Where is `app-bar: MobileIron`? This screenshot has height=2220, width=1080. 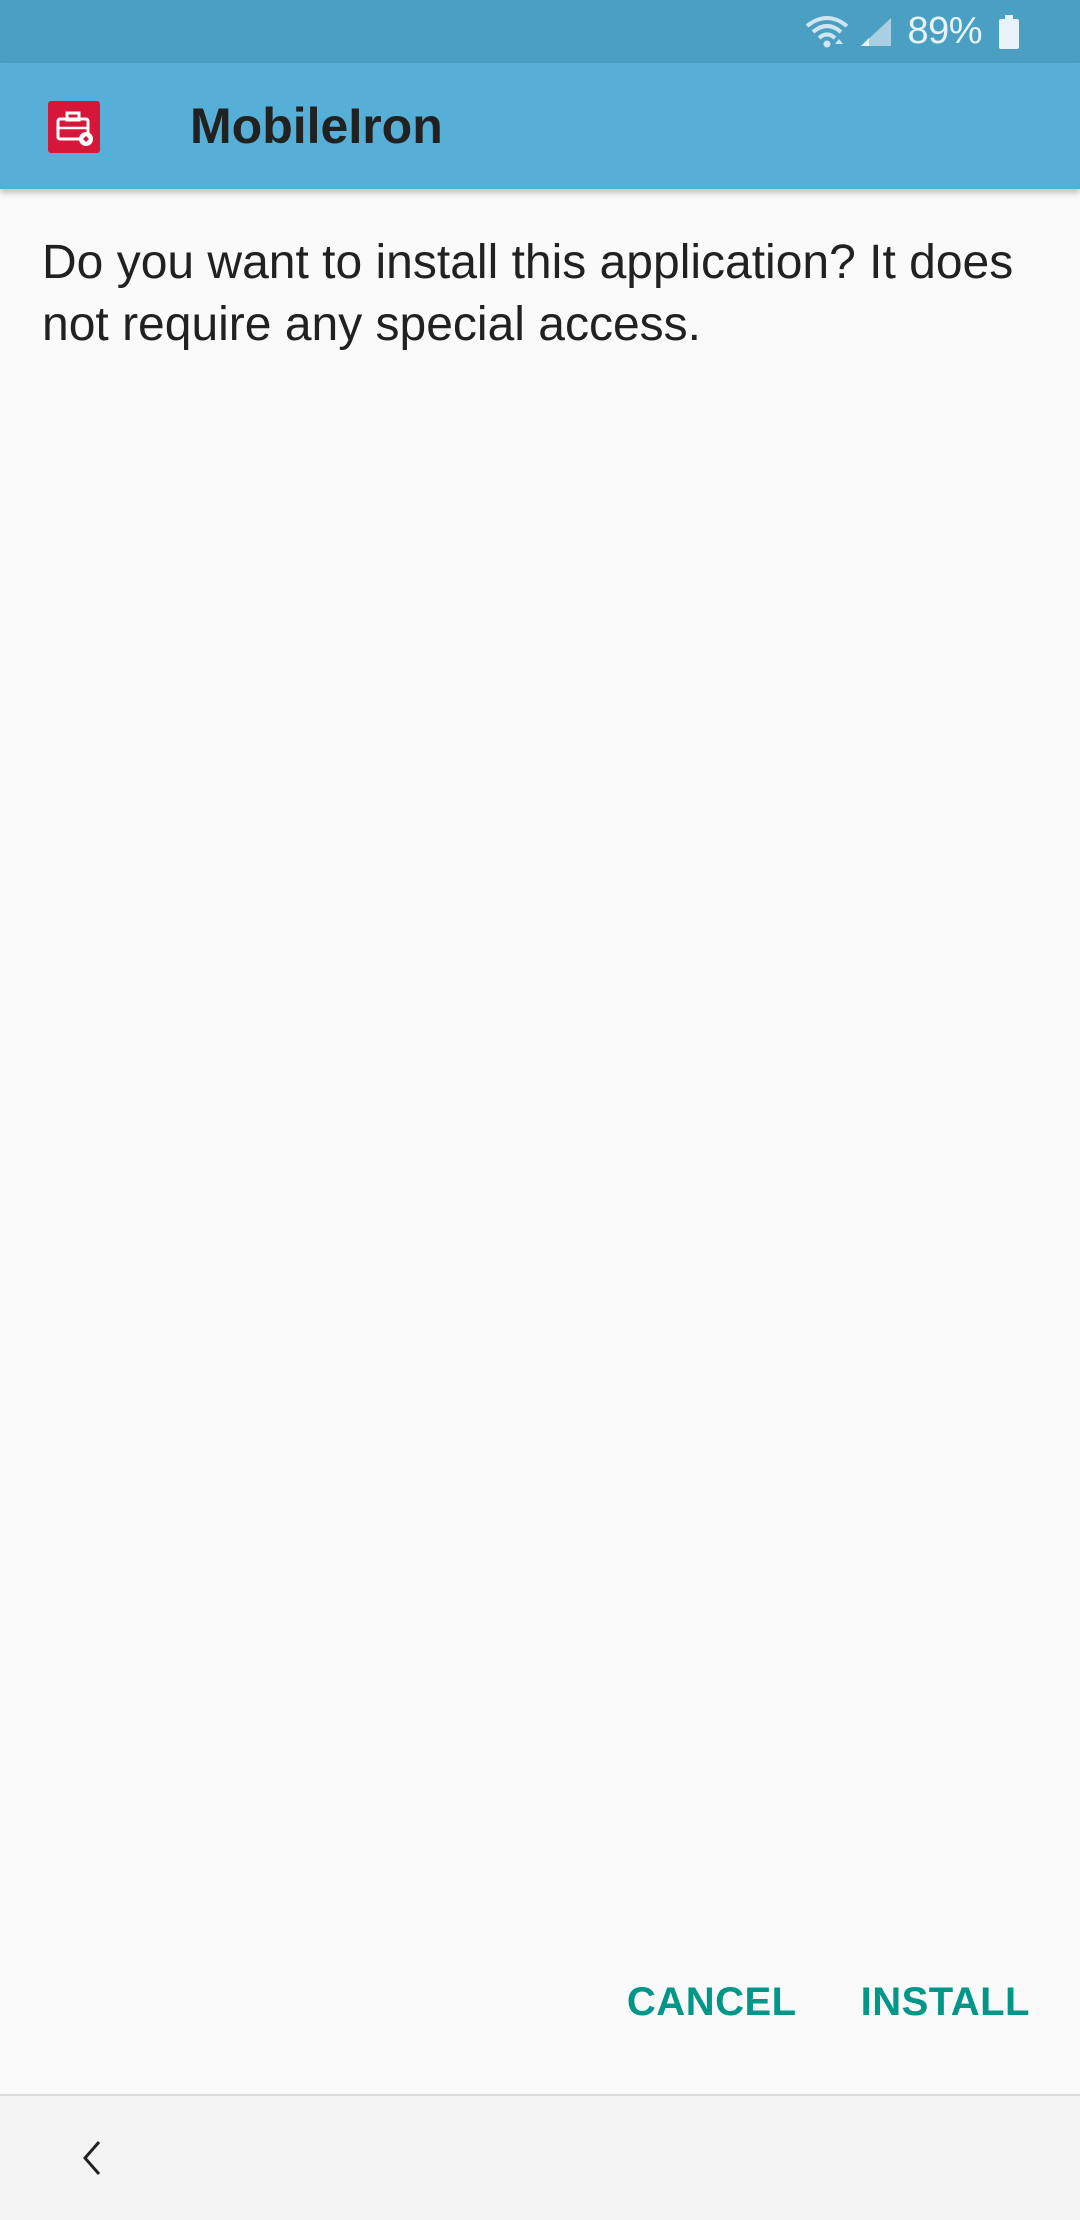 app-bar: MobileIron is located at coordinates (540, 126).